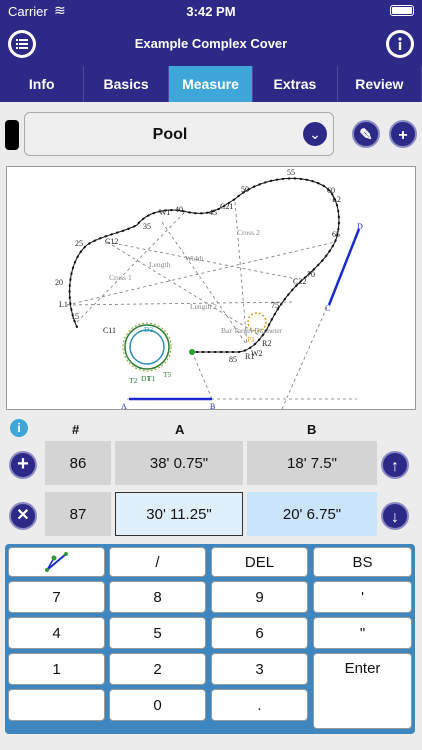 The image size is (422, 750). I want to click on tab-bar: Info Basics Measure Extras Review, so click(211, 84).